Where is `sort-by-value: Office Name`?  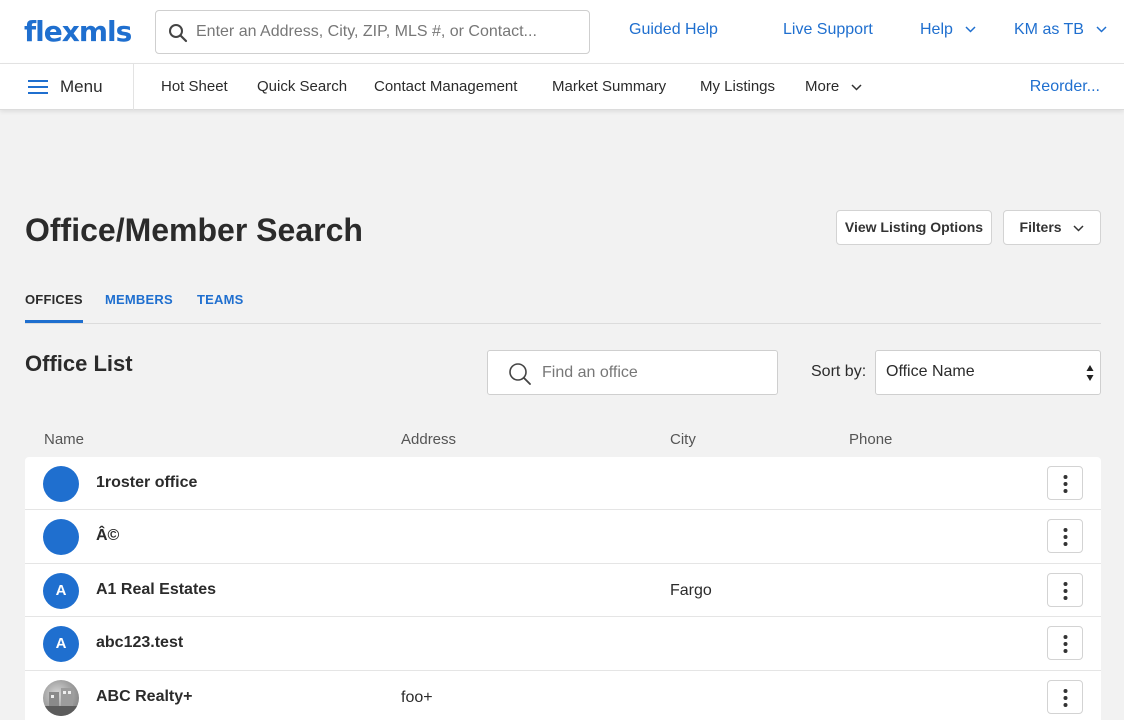
sort-by-value: Office Name is located at coordinates (930, 371).